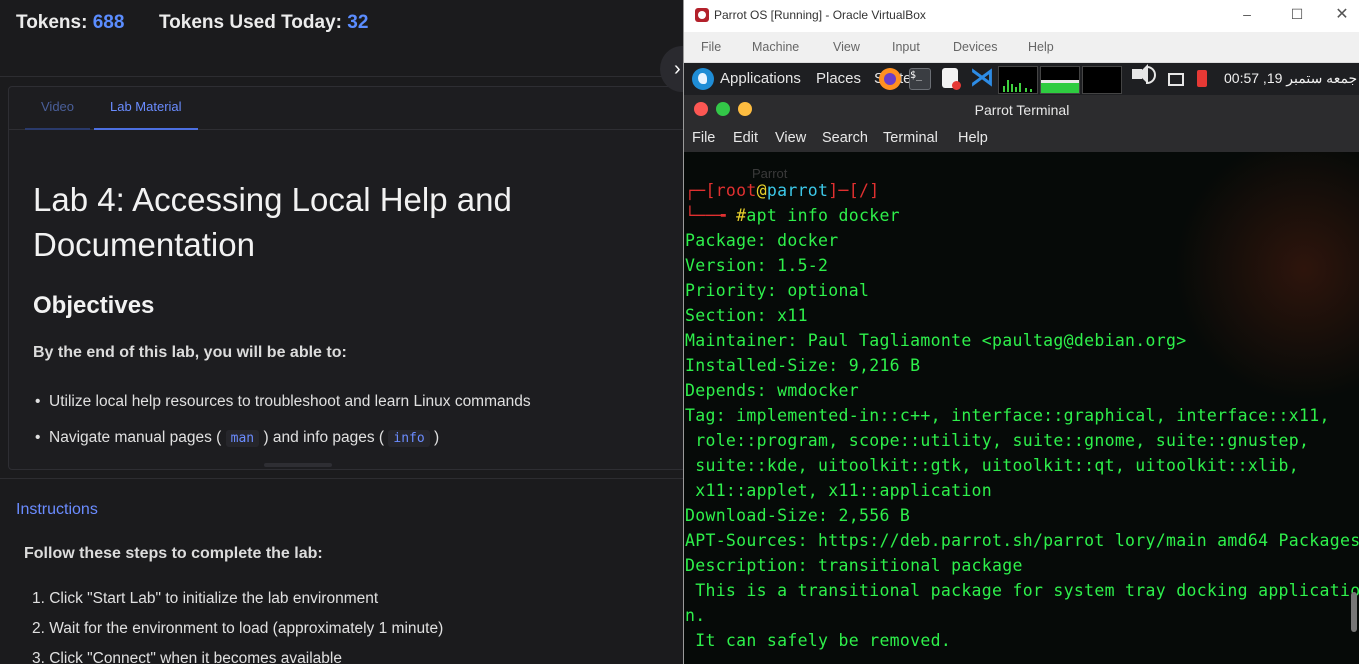  What do you see at coordinates (1290, 78) in the screenshot?
I see `clock: جمعه ستمبر 19, 00:57` at bounding box center [1290, 78].